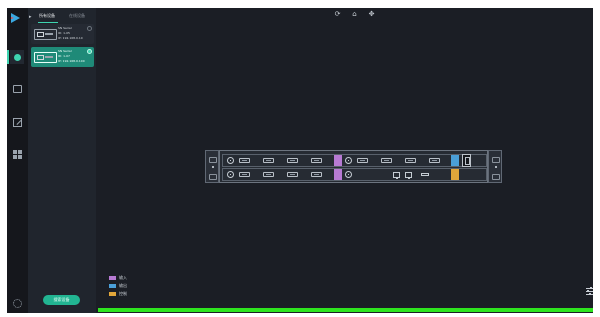  I want to click on usb-port-icon, so click(425, 174).